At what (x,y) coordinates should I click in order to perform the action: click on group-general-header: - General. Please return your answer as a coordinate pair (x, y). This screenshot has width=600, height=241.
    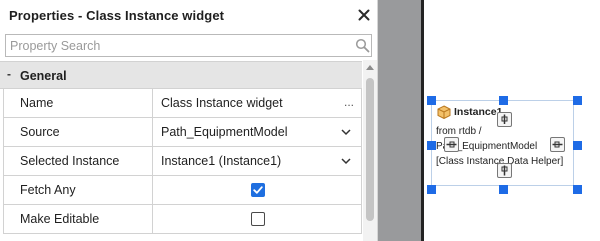
    Looking at the image, I should click on (181, 75).